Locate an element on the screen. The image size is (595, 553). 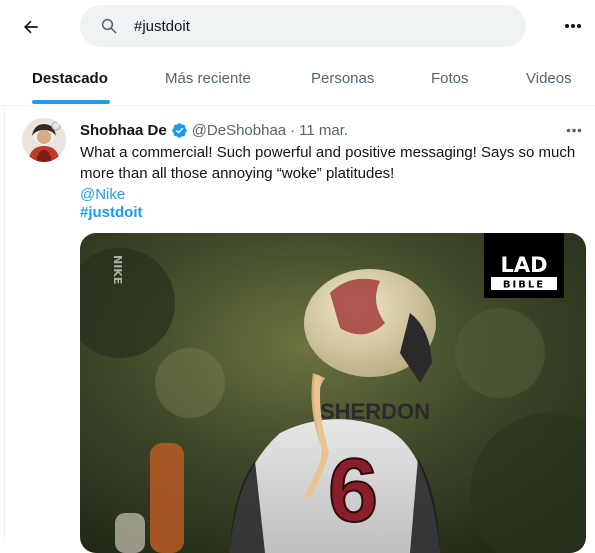
tab-fotos: Fotos is located at coordinates (450, 79).